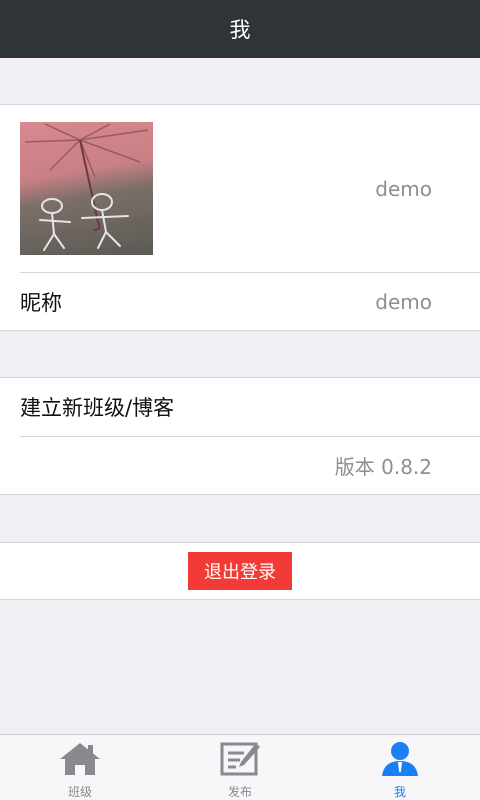  Describe the element at coordinates (399, 792) in the screenshot. I see `tab-me-label: 我` at that location.